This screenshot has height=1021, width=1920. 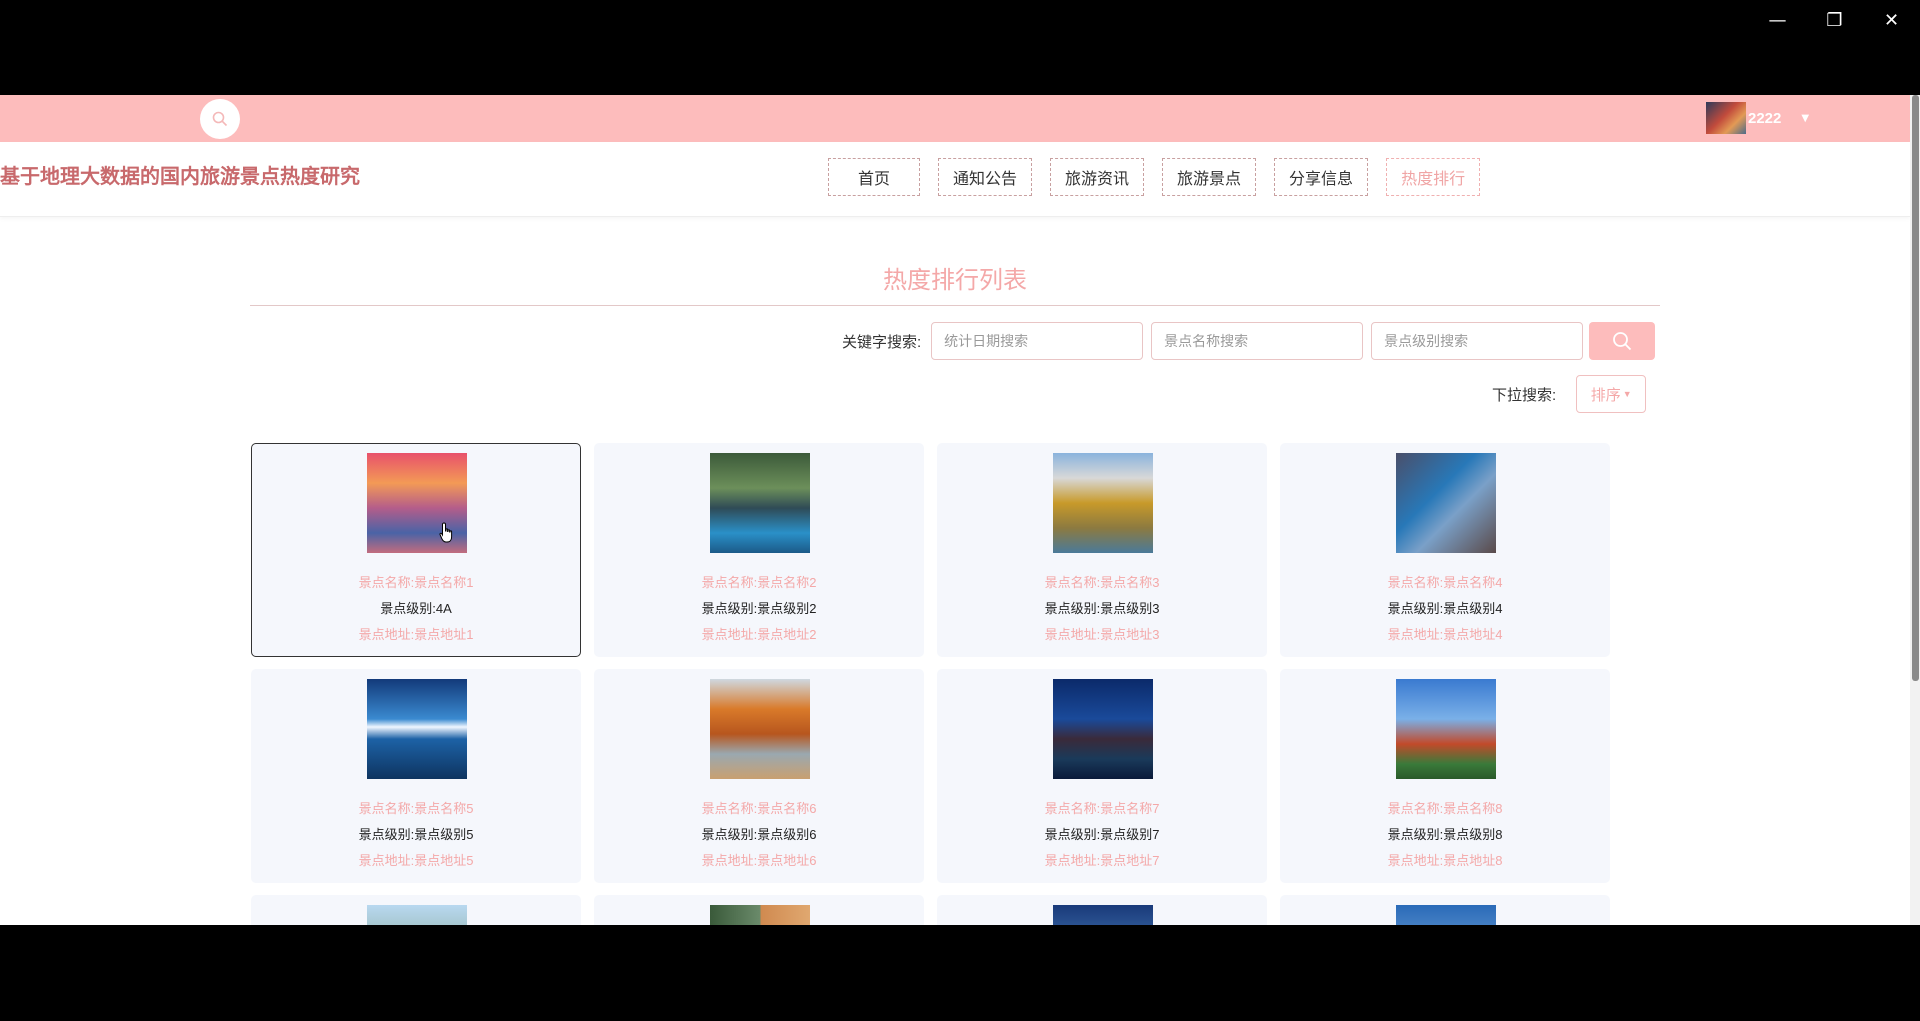 What do you see at coordinates (1915, 388) in the screenshot?
I see `scrollbar-thumb` at bounding box center [1915, 388].